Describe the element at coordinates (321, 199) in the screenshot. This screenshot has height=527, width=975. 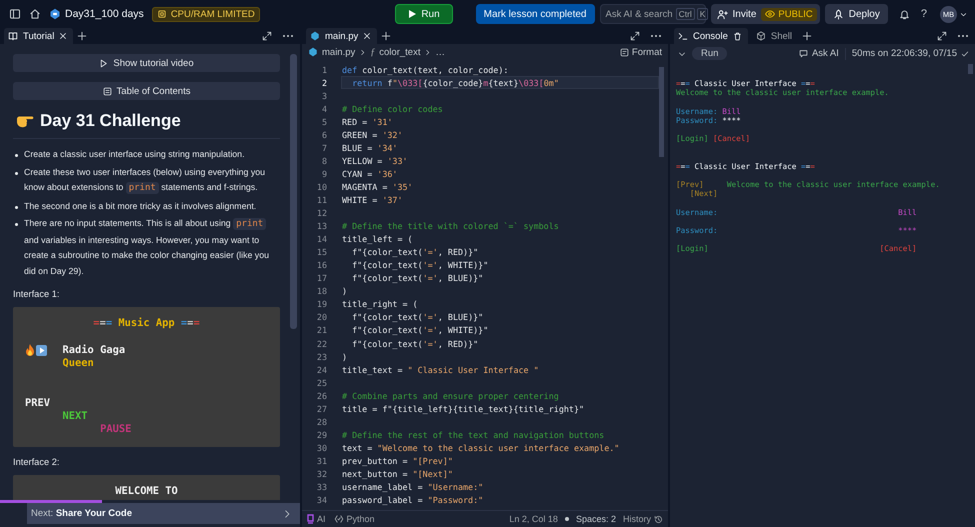
I see `line-number: 11` at that location.